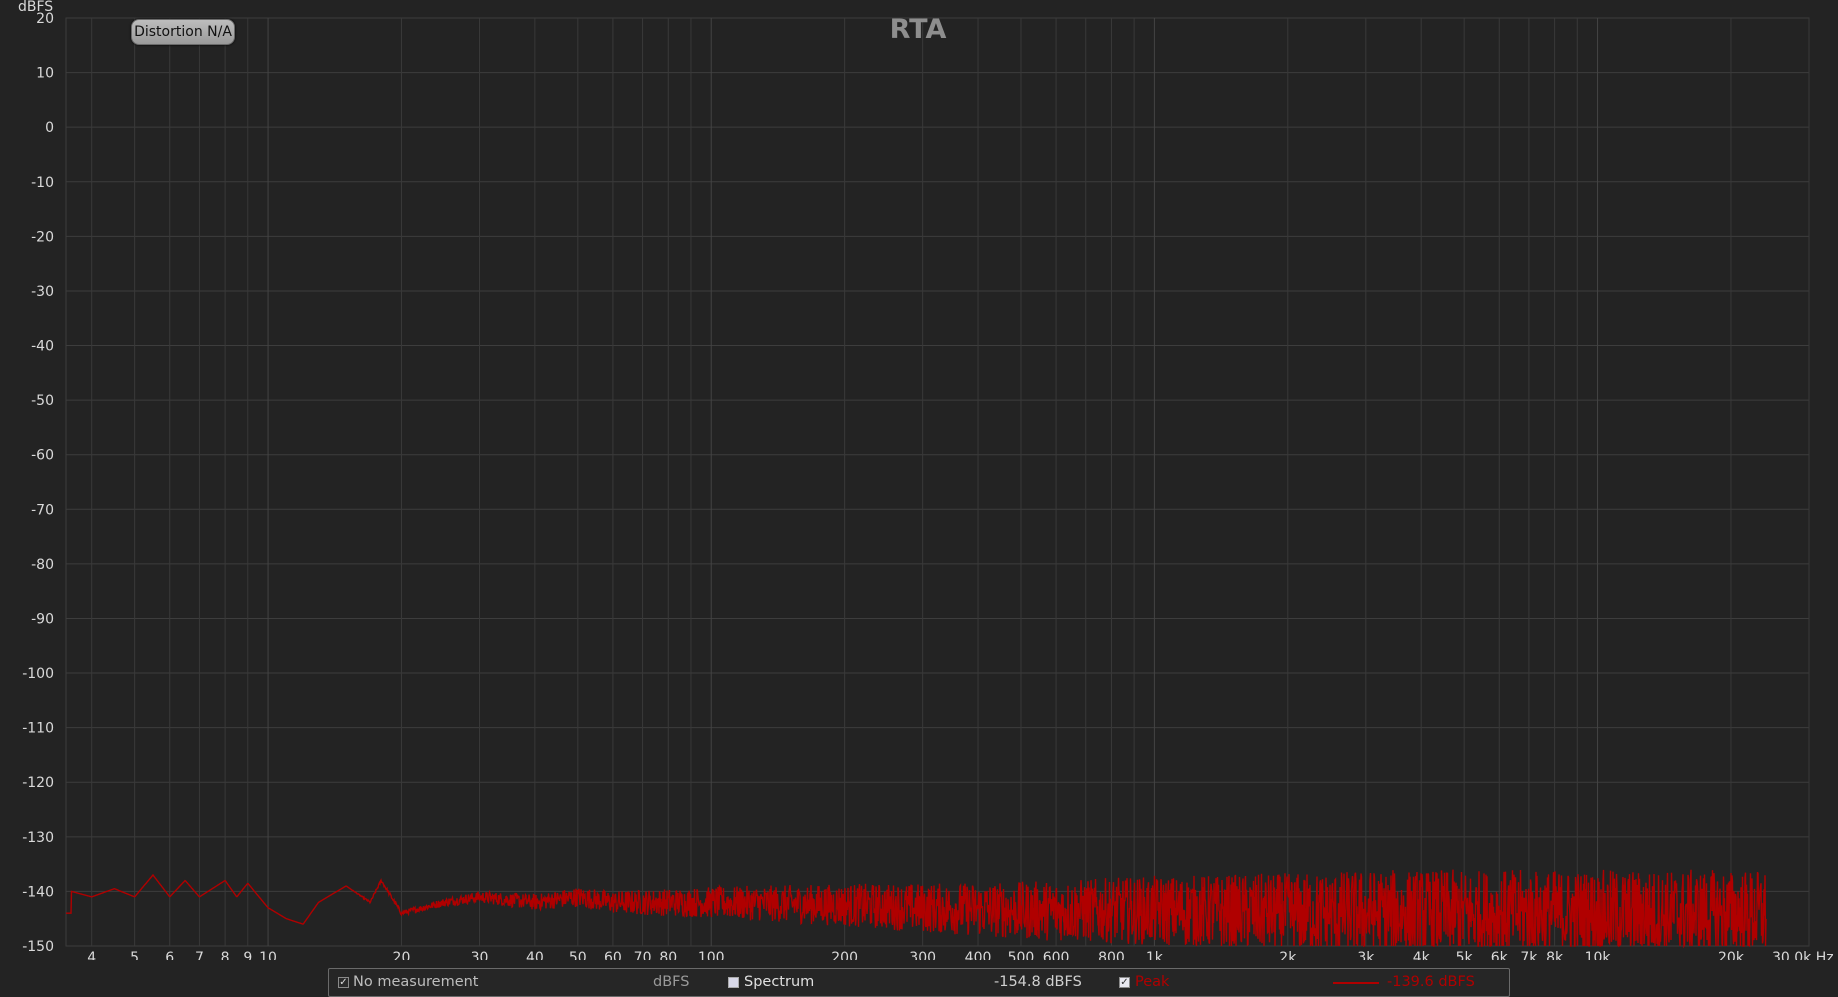 This screenshot has width=1838, height=997. What do you see at coordinates (1465, 955) in the screenshot?
I see `x-tick-label: 5k` at bounding box center [1465, 955].